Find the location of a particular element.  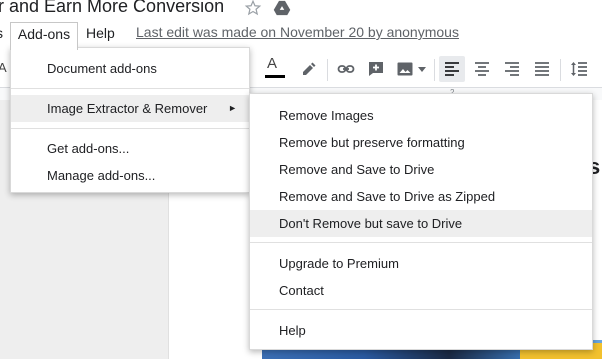

menu-item-label: Remove Images is located at coordinates (326, 115).